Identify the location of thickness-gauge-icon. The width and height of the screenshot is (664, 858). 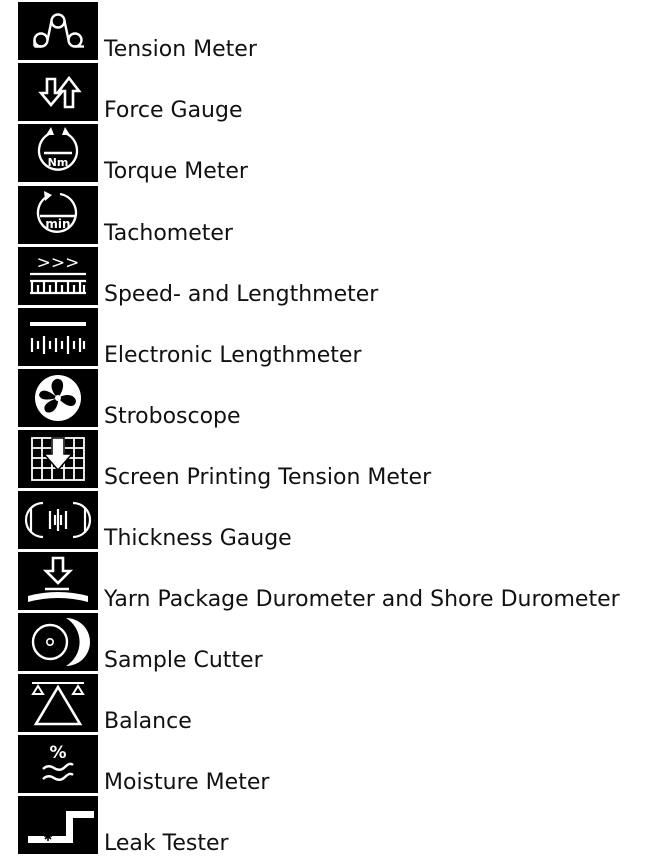
(58, 520).